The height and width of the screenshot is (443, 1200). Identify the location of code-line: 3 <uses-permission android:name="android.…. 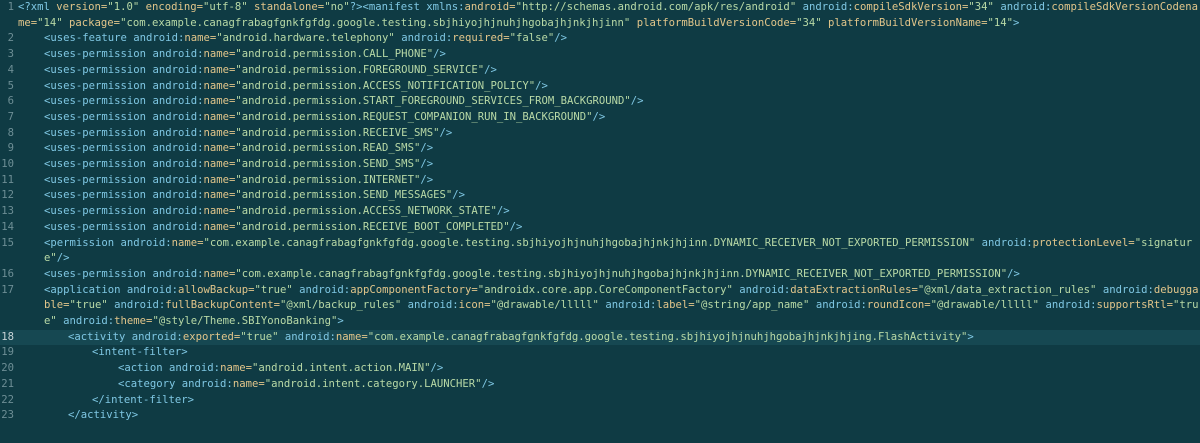
(600, 55).